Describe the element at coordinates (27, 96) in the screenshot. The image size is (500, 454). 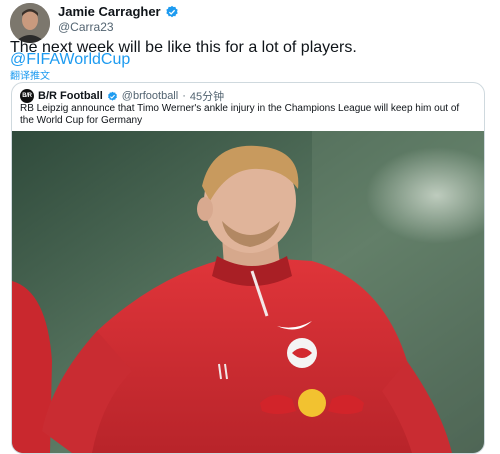
I see `quoted-author-avatar: B/R` at that location.